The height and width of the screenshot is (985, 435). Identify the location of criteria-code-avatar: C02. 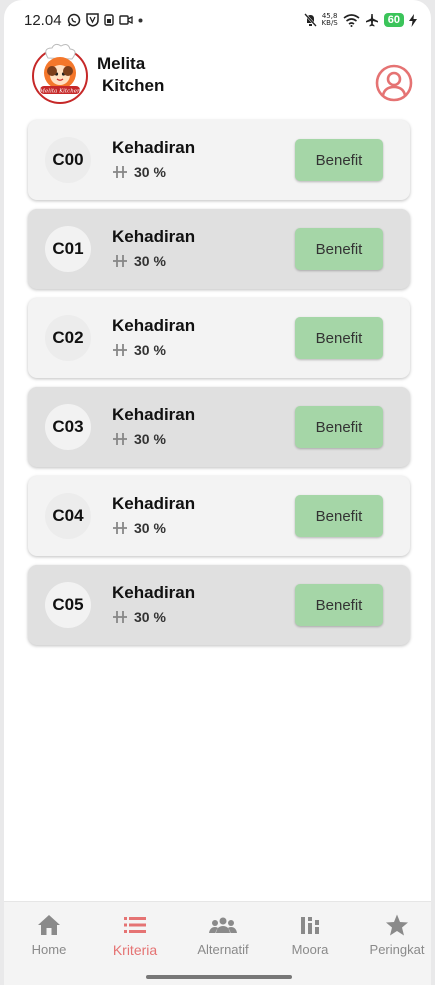
(68, 338).